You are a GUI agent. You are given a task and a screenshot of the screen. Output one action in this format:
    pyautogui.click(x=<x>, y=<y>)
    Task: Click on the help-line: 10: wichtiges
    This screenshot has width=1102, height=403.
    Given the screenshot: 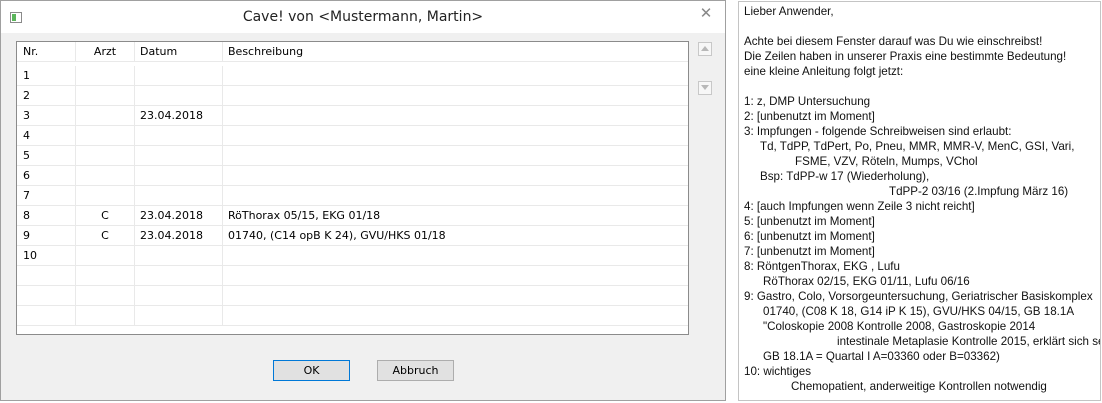 What is the action you would take?
    pyautogui.click(x=778, y=371)
    